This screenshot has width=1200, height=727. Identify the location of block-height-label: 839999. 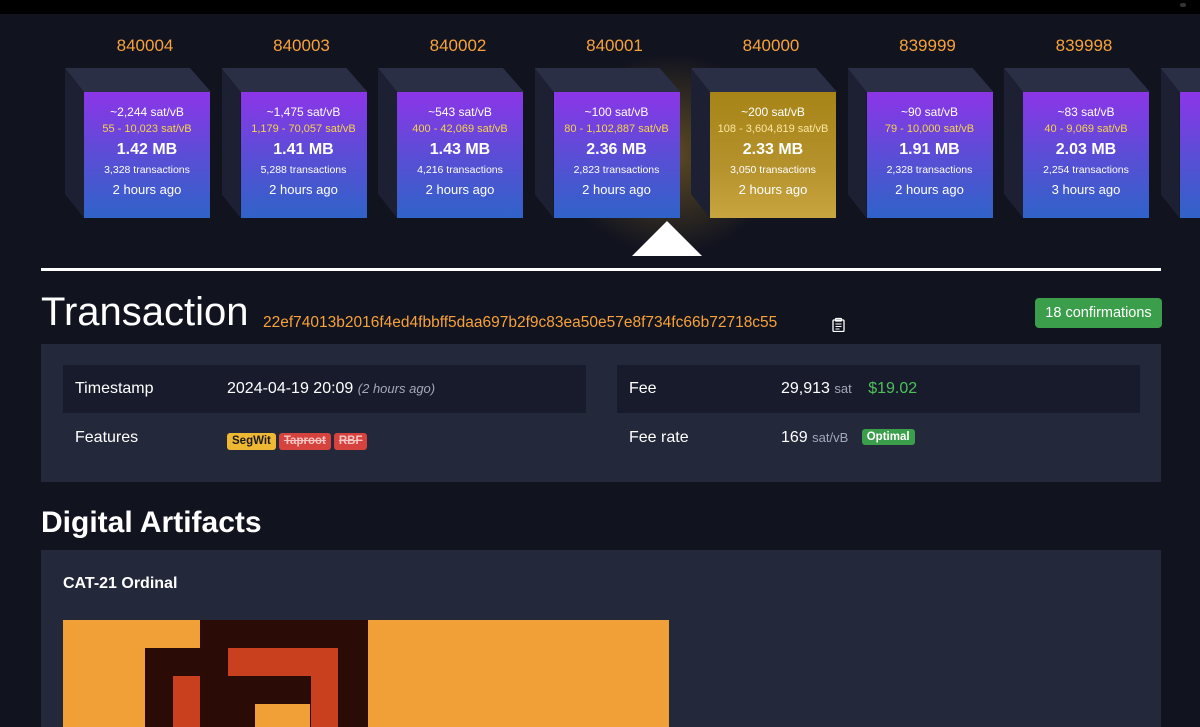
(928, 46).